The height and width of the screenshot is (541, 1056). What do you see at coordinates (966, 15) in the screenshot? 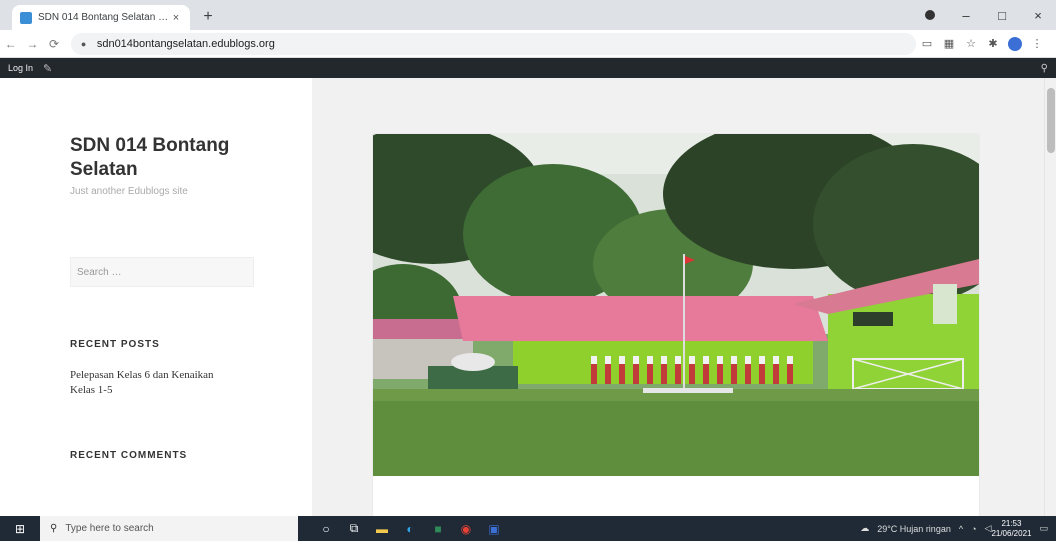
I see `minimize-button: –` at bounding box center [966, 15].